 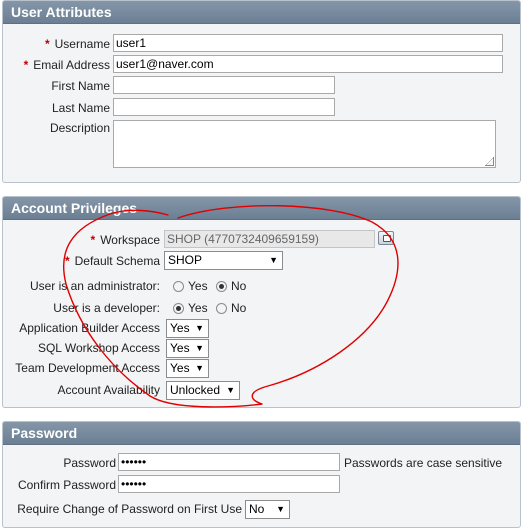 I want to click on confirm-password-label: Confirm Password, so click(x=66, y=485).